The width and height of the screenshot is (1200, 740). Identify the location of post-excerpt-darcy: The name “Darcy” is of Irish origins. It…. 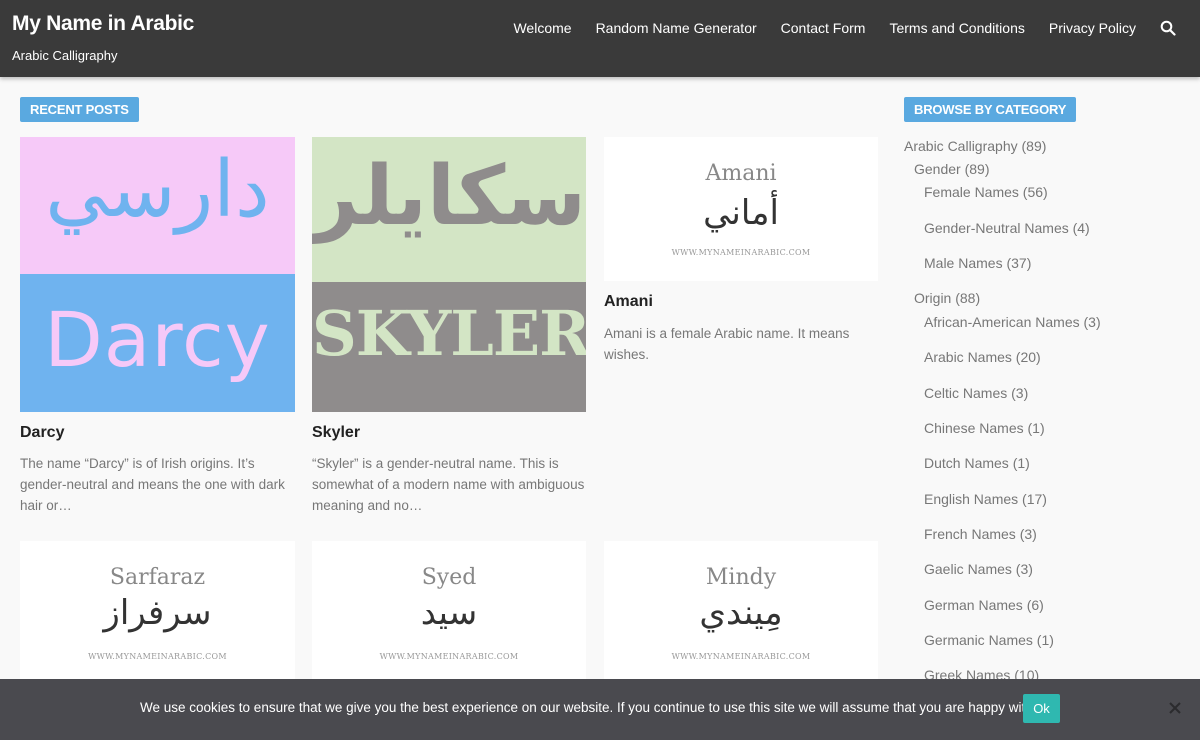
(152, 484).